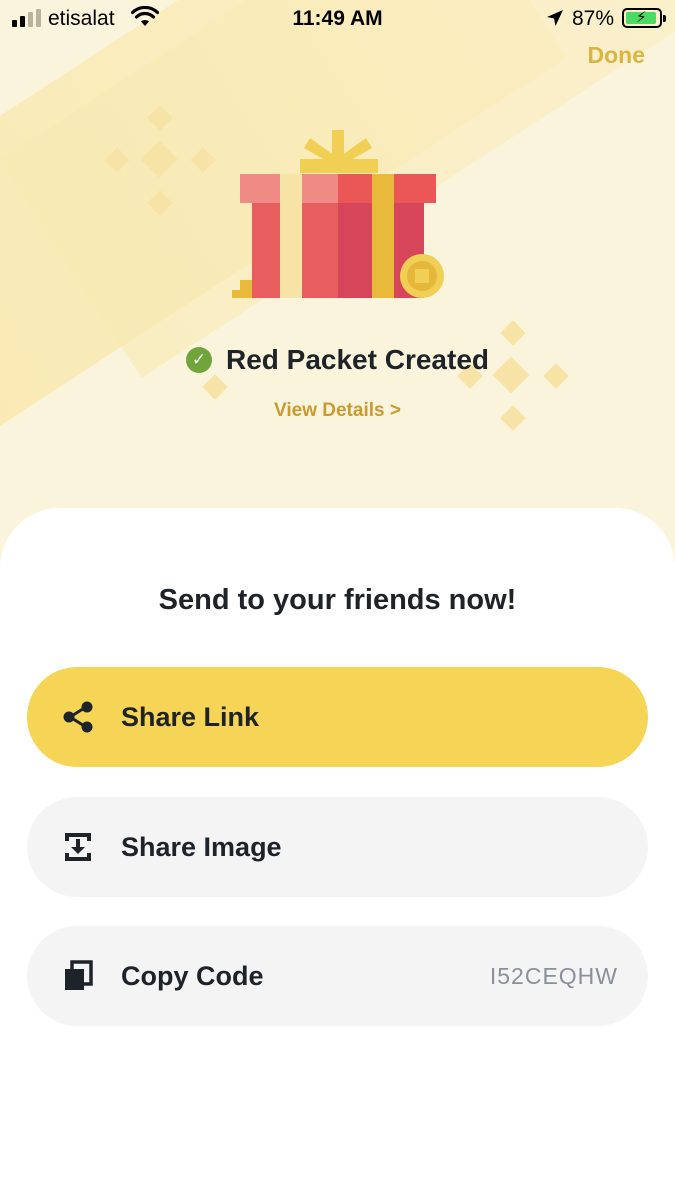 This screenshot has width=675, height=1200. I want to click on done-button: Done, so click(617, 55).